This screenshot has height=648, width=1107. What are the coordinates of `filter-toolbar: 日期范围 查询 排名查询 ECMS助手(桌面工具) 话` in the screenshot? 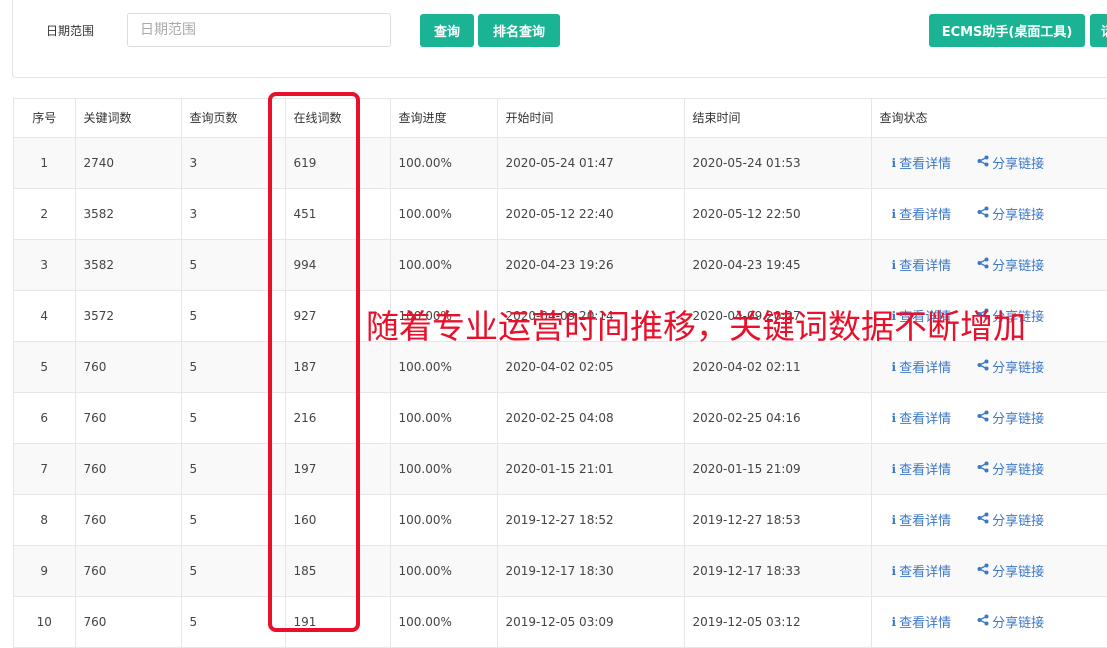 It's located at (559, 39).